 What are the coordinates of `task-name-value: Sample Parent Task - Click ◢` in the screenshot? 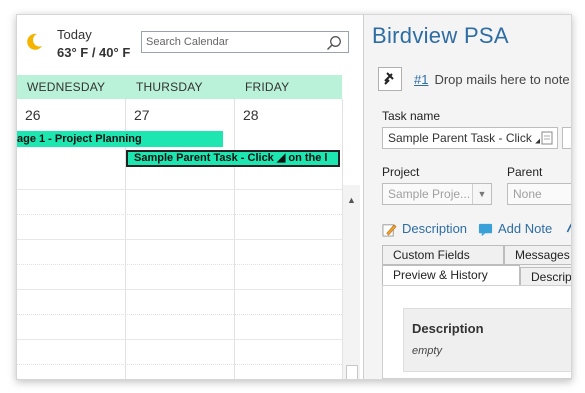 It's located at (466, 138).